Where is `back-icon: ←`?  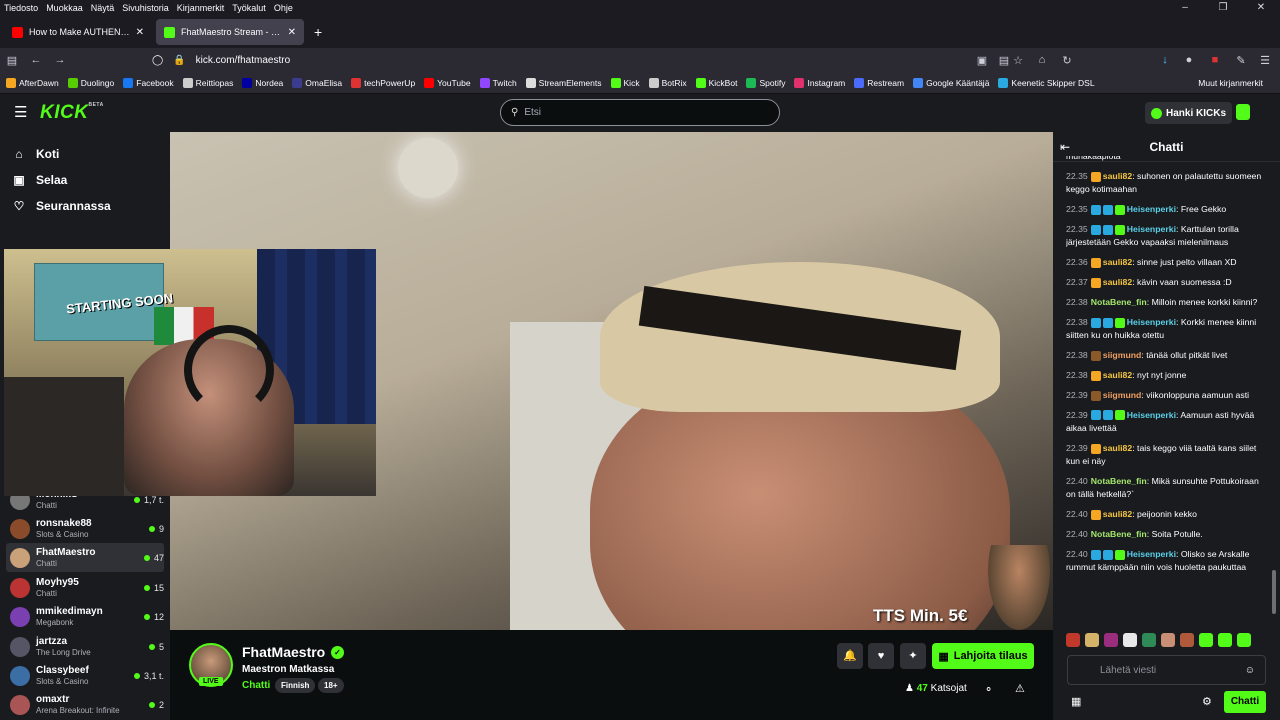 back-icon: ← is located at coordinates (36, 60).